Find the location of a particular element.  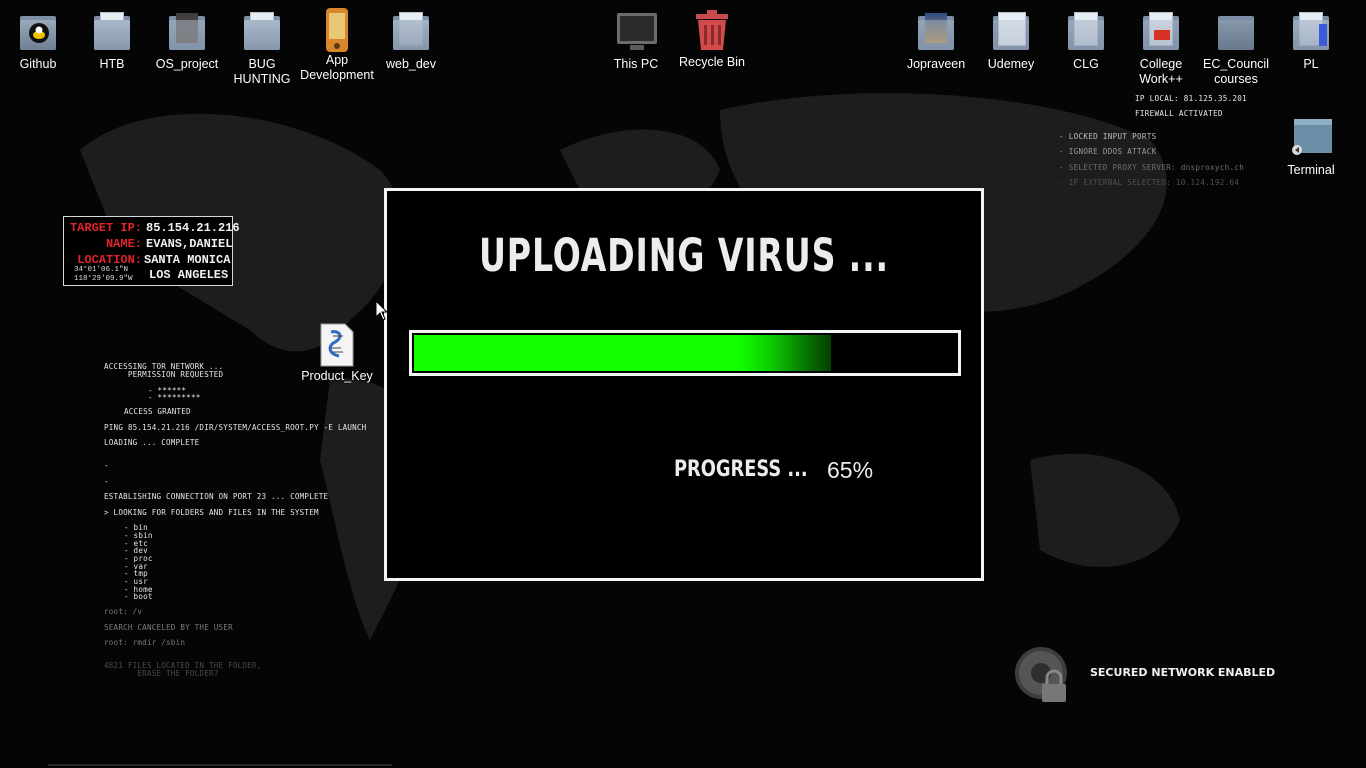

desktop-icon-os-project: OS_project is located at coordinates (187, 41).